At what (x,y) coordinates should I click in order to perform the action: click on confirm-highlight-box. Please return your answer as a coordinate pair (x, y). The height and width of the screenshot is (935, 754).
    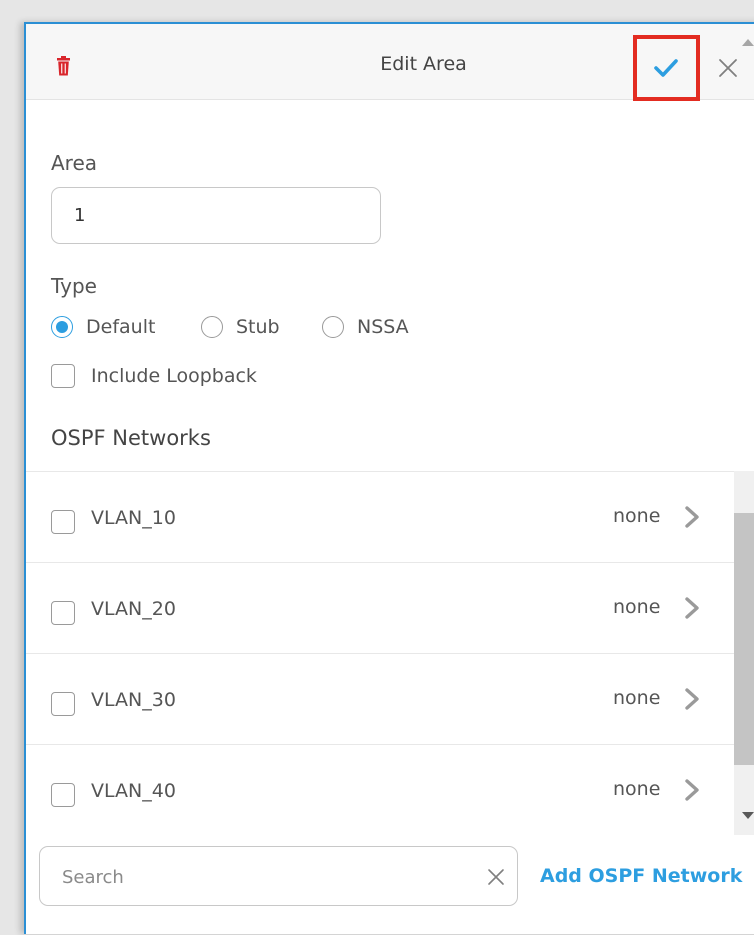
    Looking at the image, I should click on (666, 68).